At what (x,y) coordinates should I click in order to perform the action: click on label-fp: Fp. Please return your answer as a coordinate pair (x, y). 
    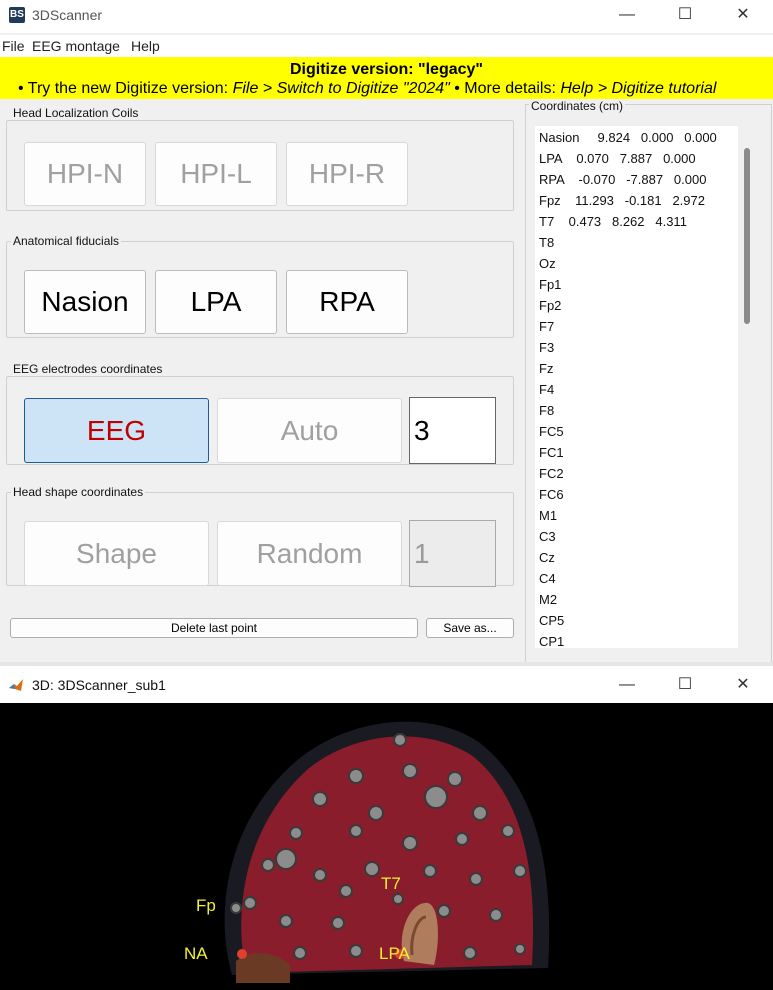
    Looking at the image, I should click on (206, 905).